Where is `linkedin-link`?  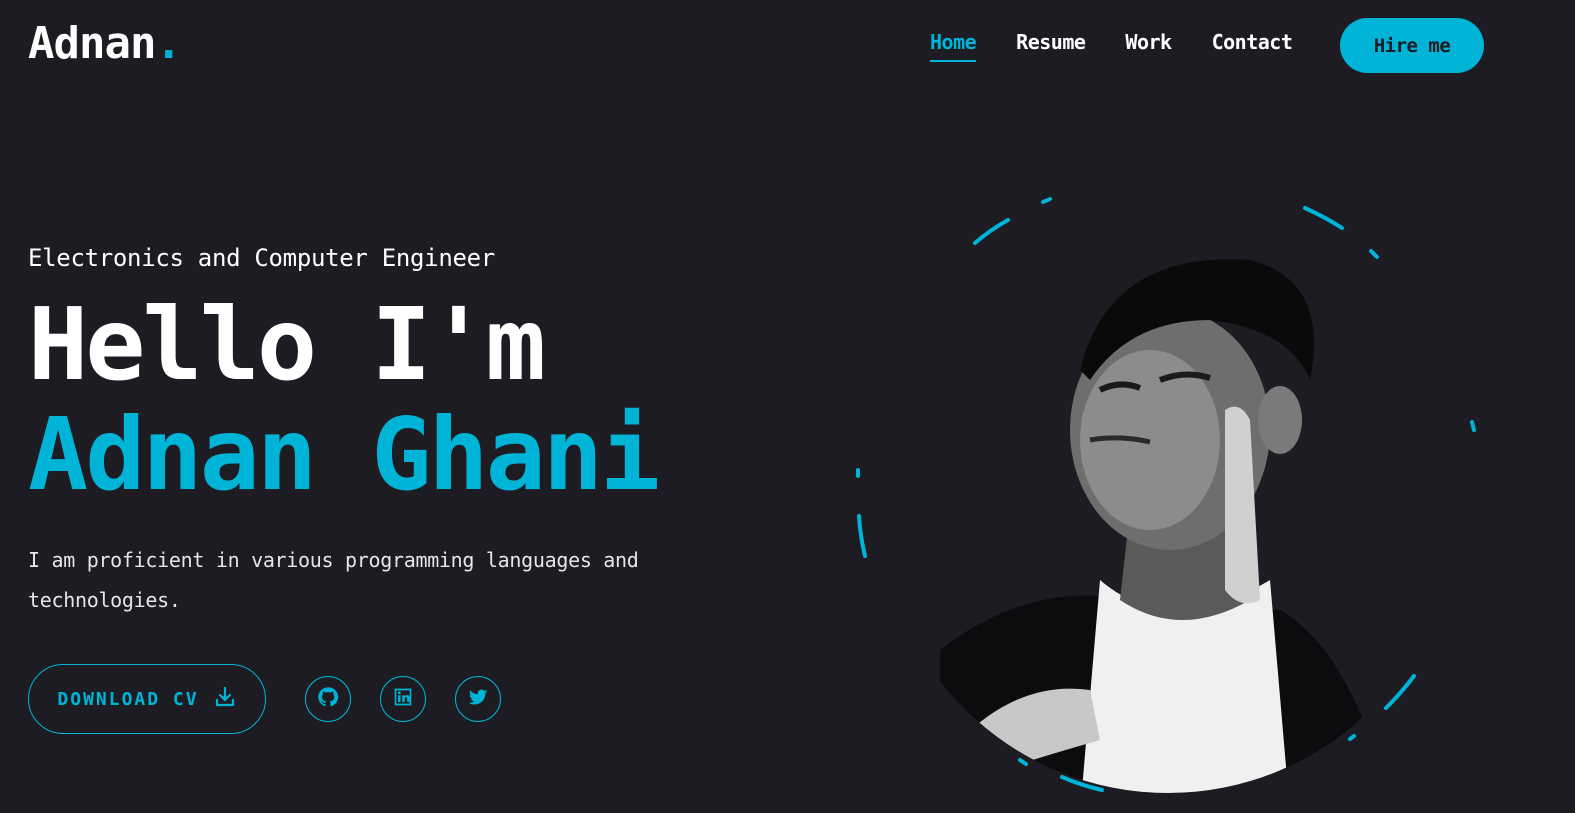
linkedin-link is located at coordinates (403, 699).